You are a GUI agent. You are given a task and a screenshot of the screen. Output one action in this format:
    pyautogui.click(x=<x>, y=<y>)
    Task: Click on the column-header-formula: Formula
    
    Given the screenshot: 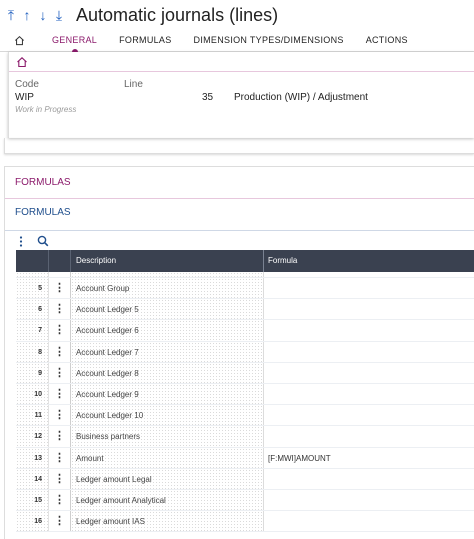 What is the action you would take?
    pyautogui.click(x=369, y=261)
    